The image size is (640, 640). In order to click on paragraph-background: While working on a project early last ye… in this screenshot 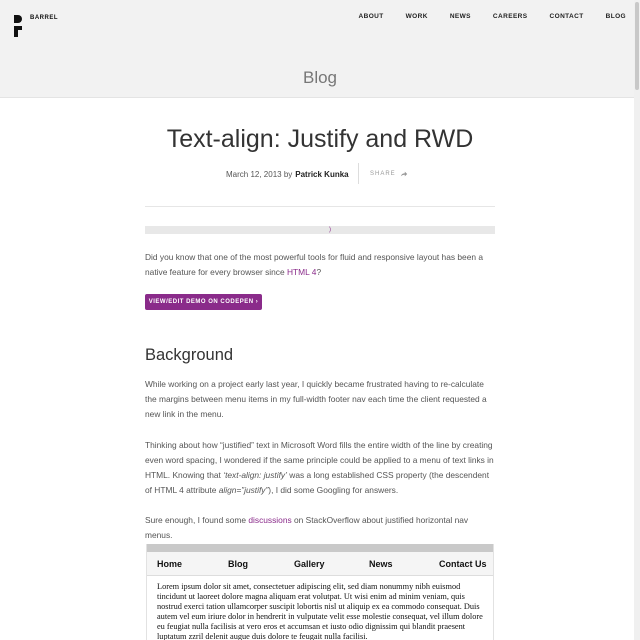, I will do `click(316, 399)`.